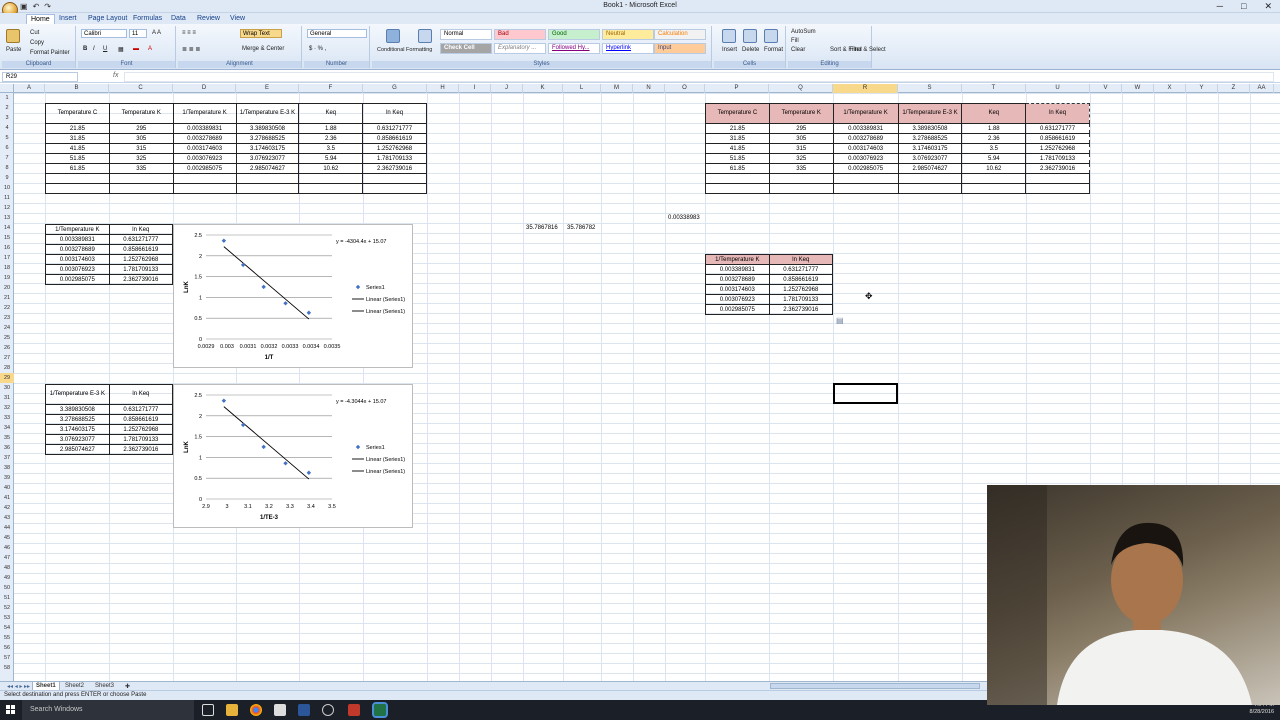 The height and width of the screenshot is (722, 1280). What do you see at coordinates (7, 368) in the screenshot?
I see `row-header: 28` at bounding box center [7, 368].